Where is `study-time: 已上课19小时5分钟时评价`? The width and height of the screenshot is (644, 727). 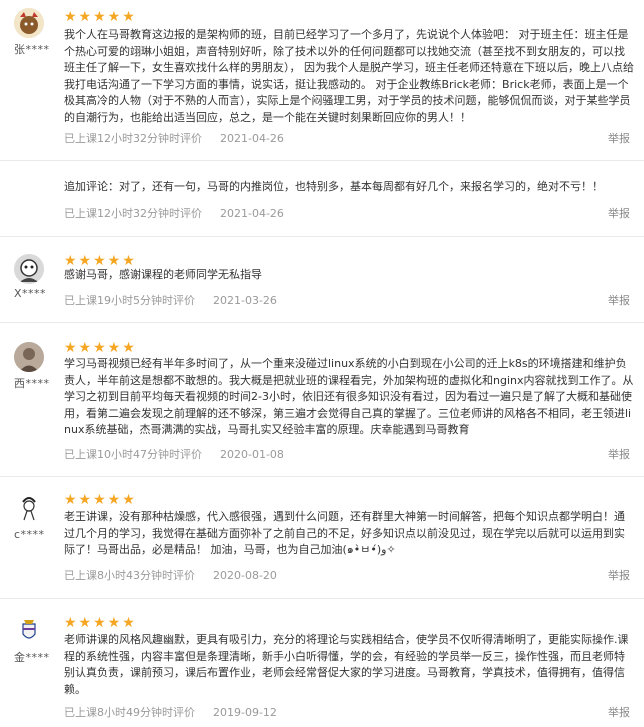
study-time: 已上课19小时5分钟时评价 is located at coordinates (129, 300).